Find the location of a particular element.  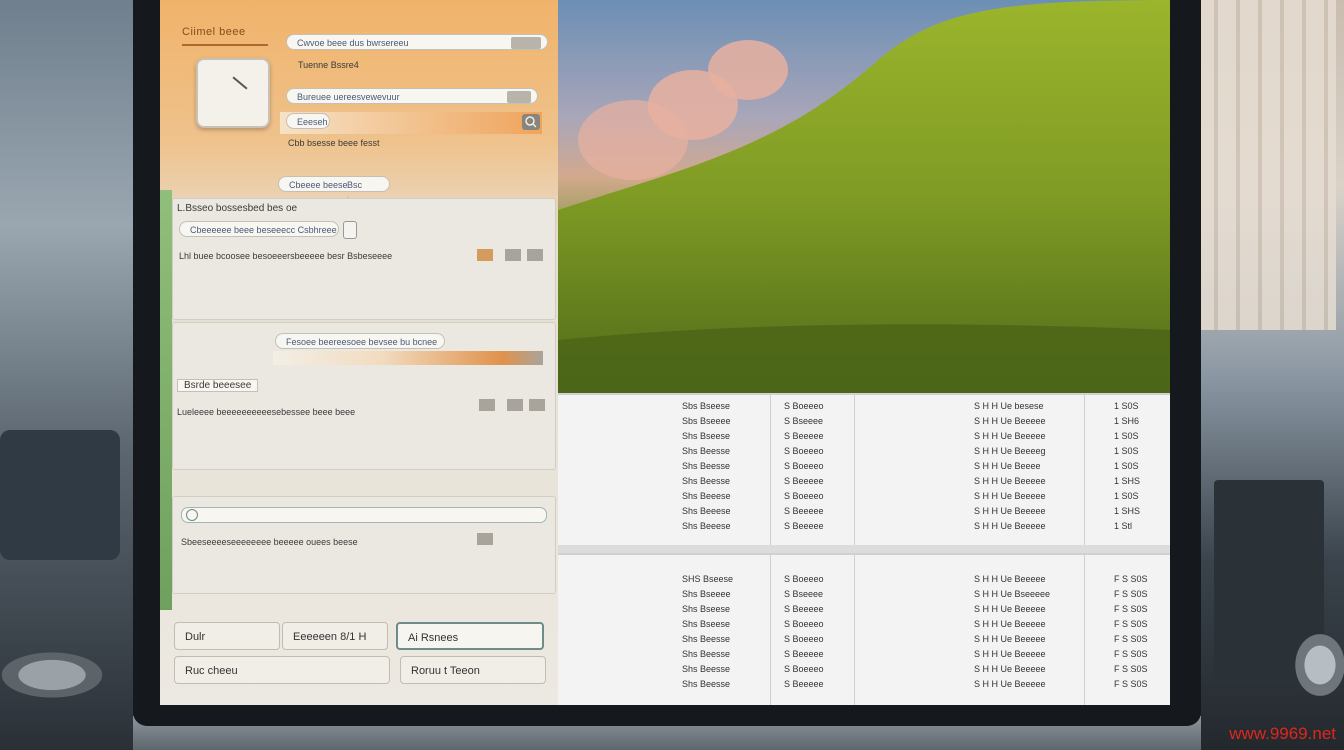

section3-toggle is located at coordinates (485, 539).